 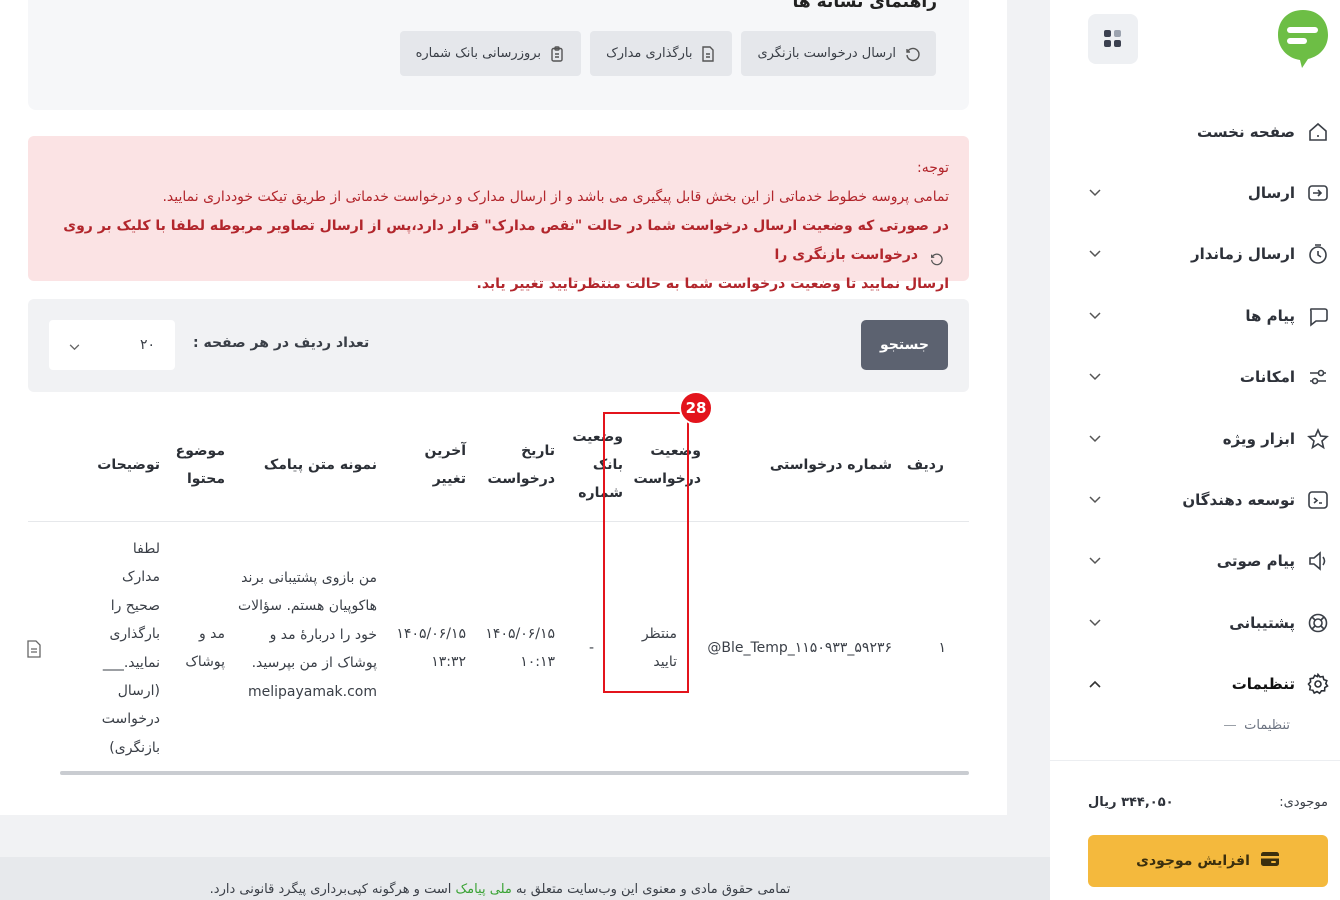 What do you see at coordinates (1195, 622) in the screenshot?
I see `nav-item-support: پشتیبانی` at bounding box center [1195, 622].